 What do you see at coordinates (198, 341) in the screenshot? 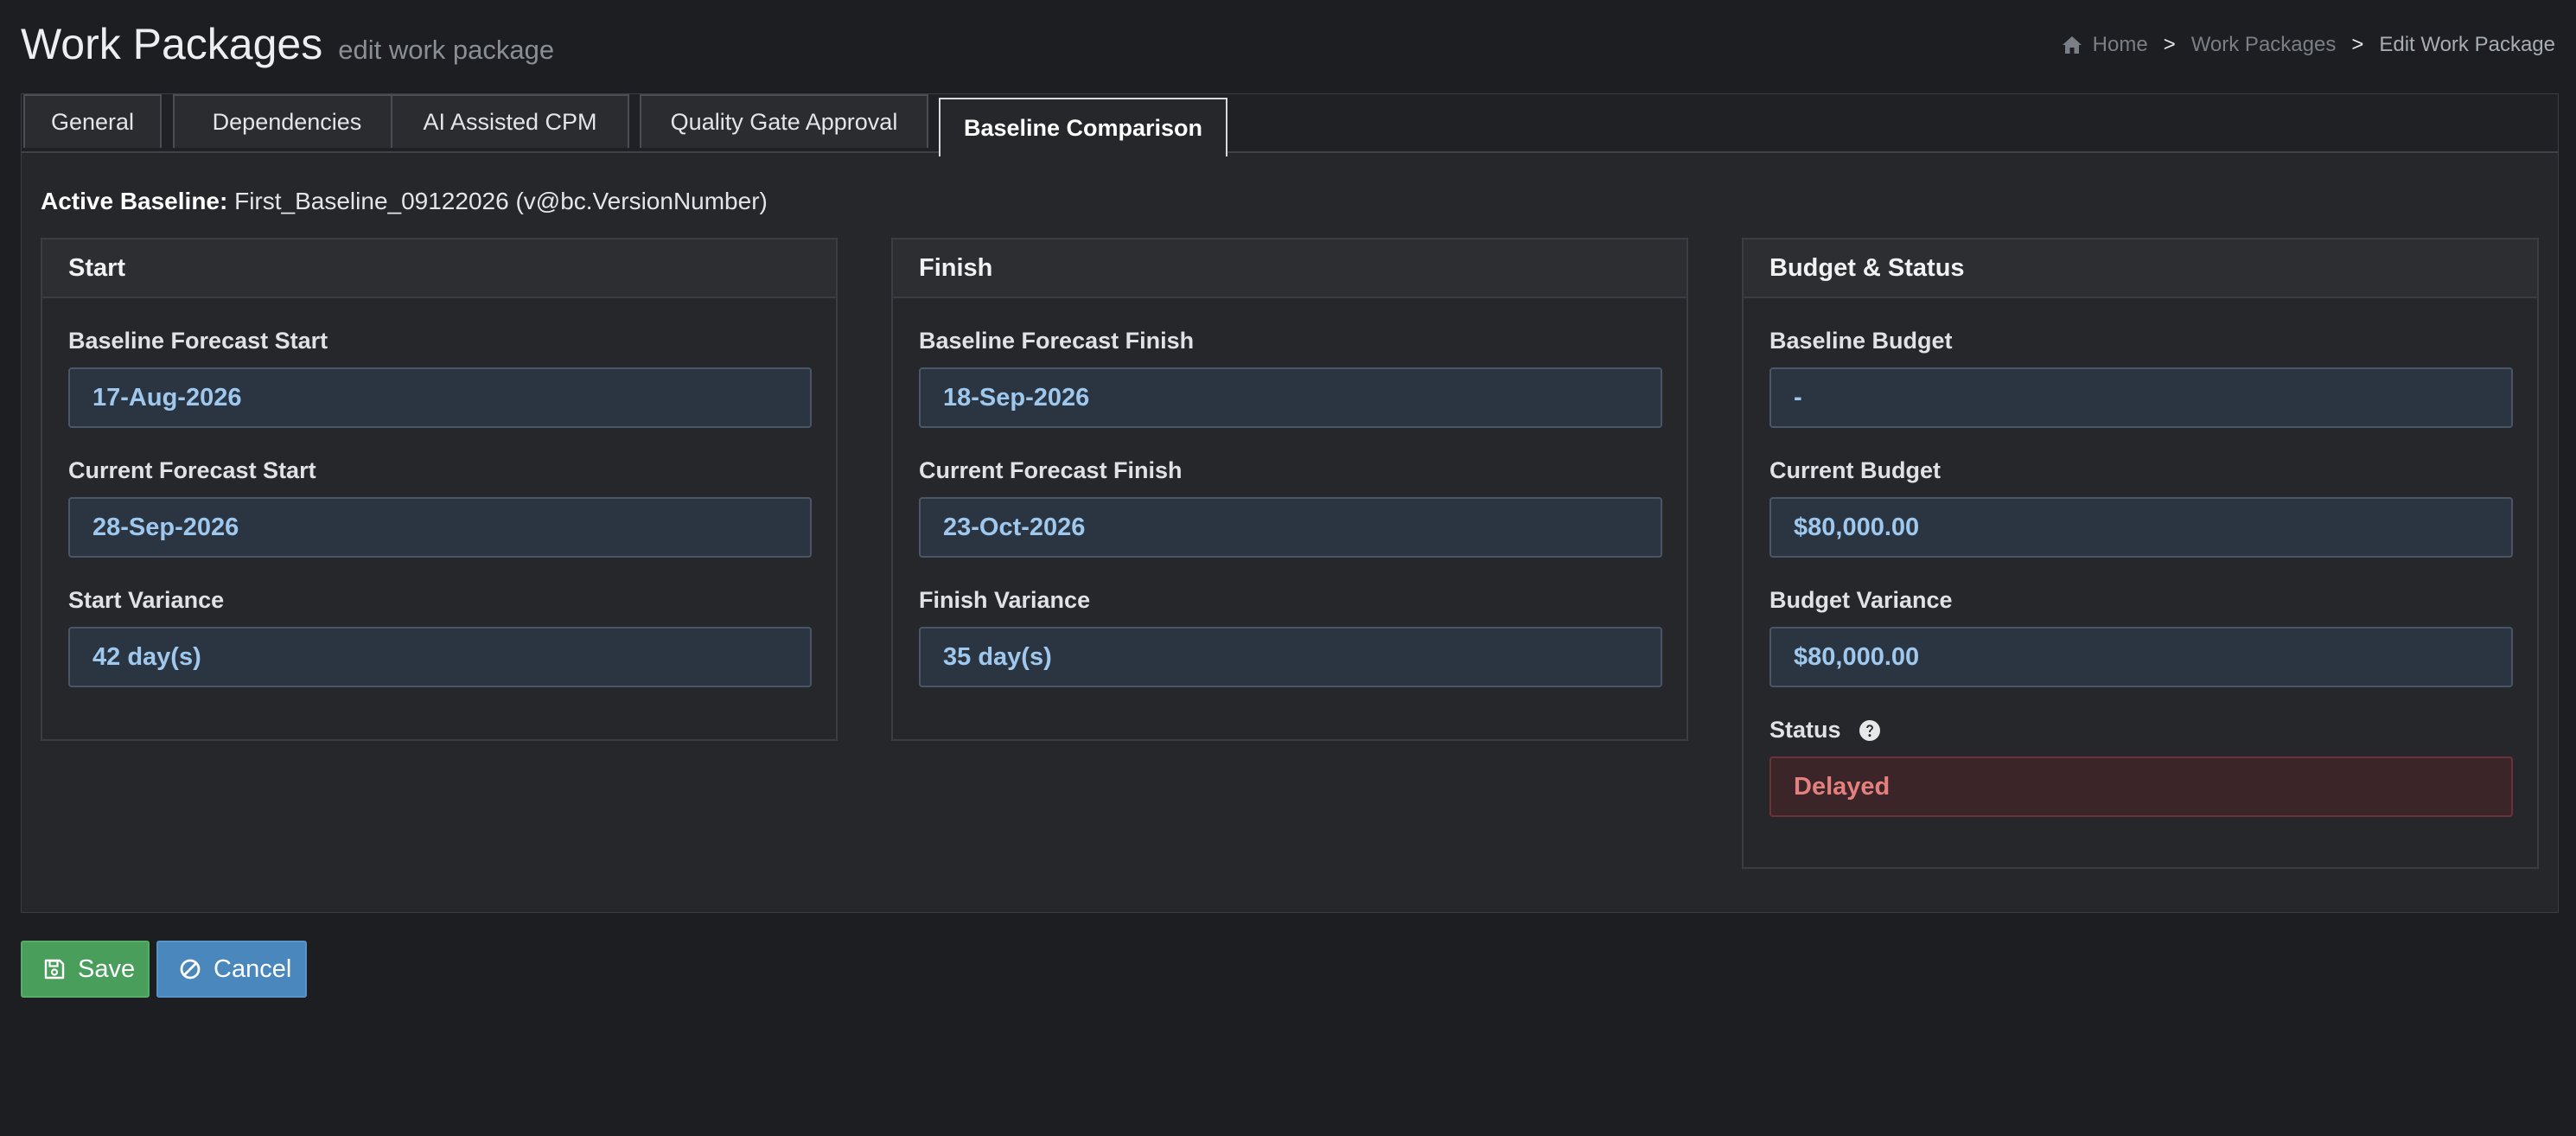
I see `baseline-forecast-start-label: Baseline Forecast Start` at bounding box center [198, 341].